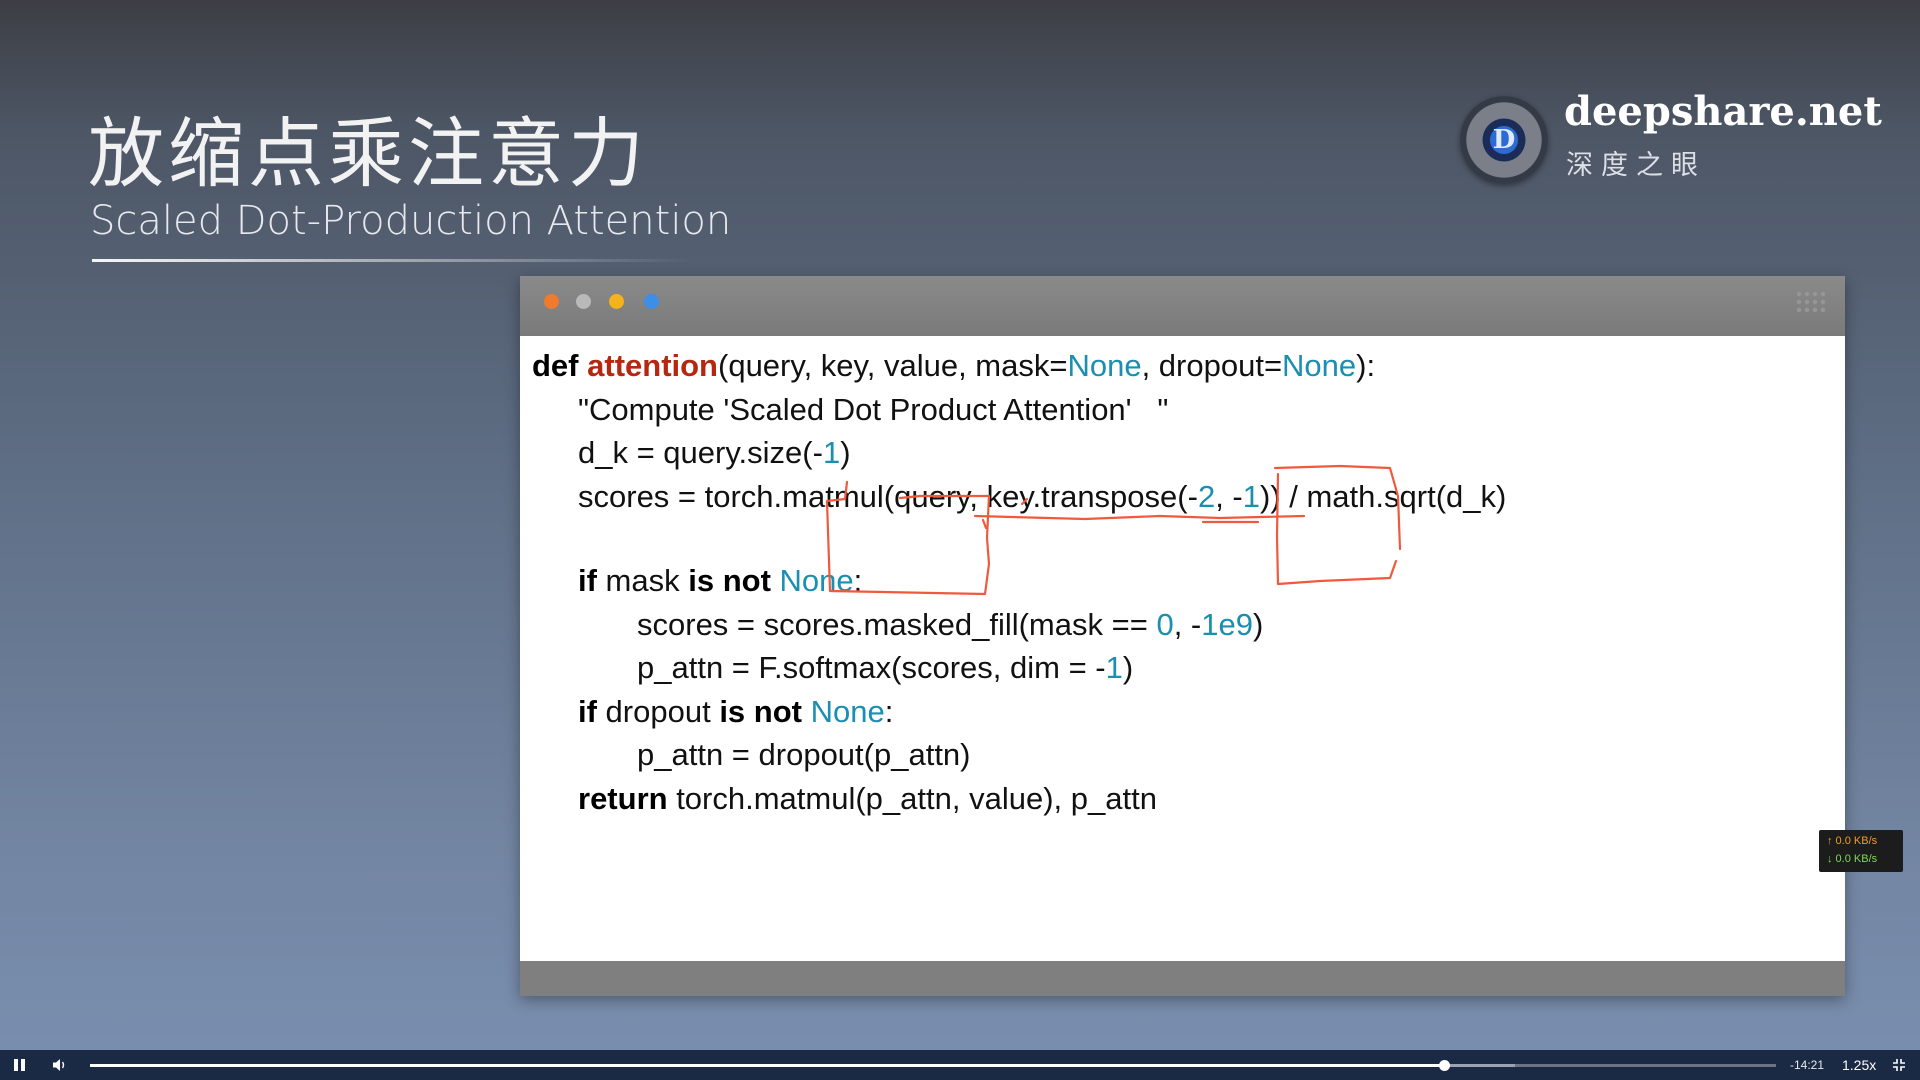  I want to click on handwritten-annotation, so click(1113, 530).